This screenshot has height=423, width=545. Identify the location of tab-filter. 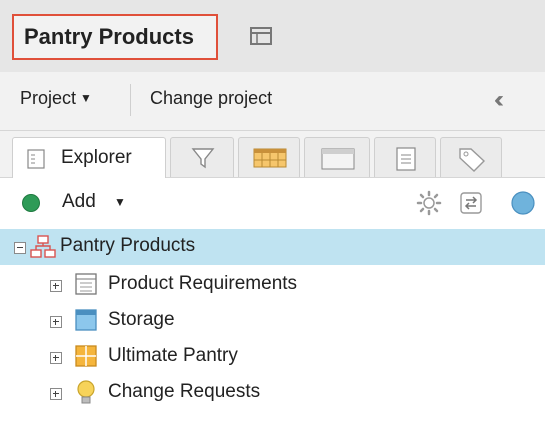
(202, 157).